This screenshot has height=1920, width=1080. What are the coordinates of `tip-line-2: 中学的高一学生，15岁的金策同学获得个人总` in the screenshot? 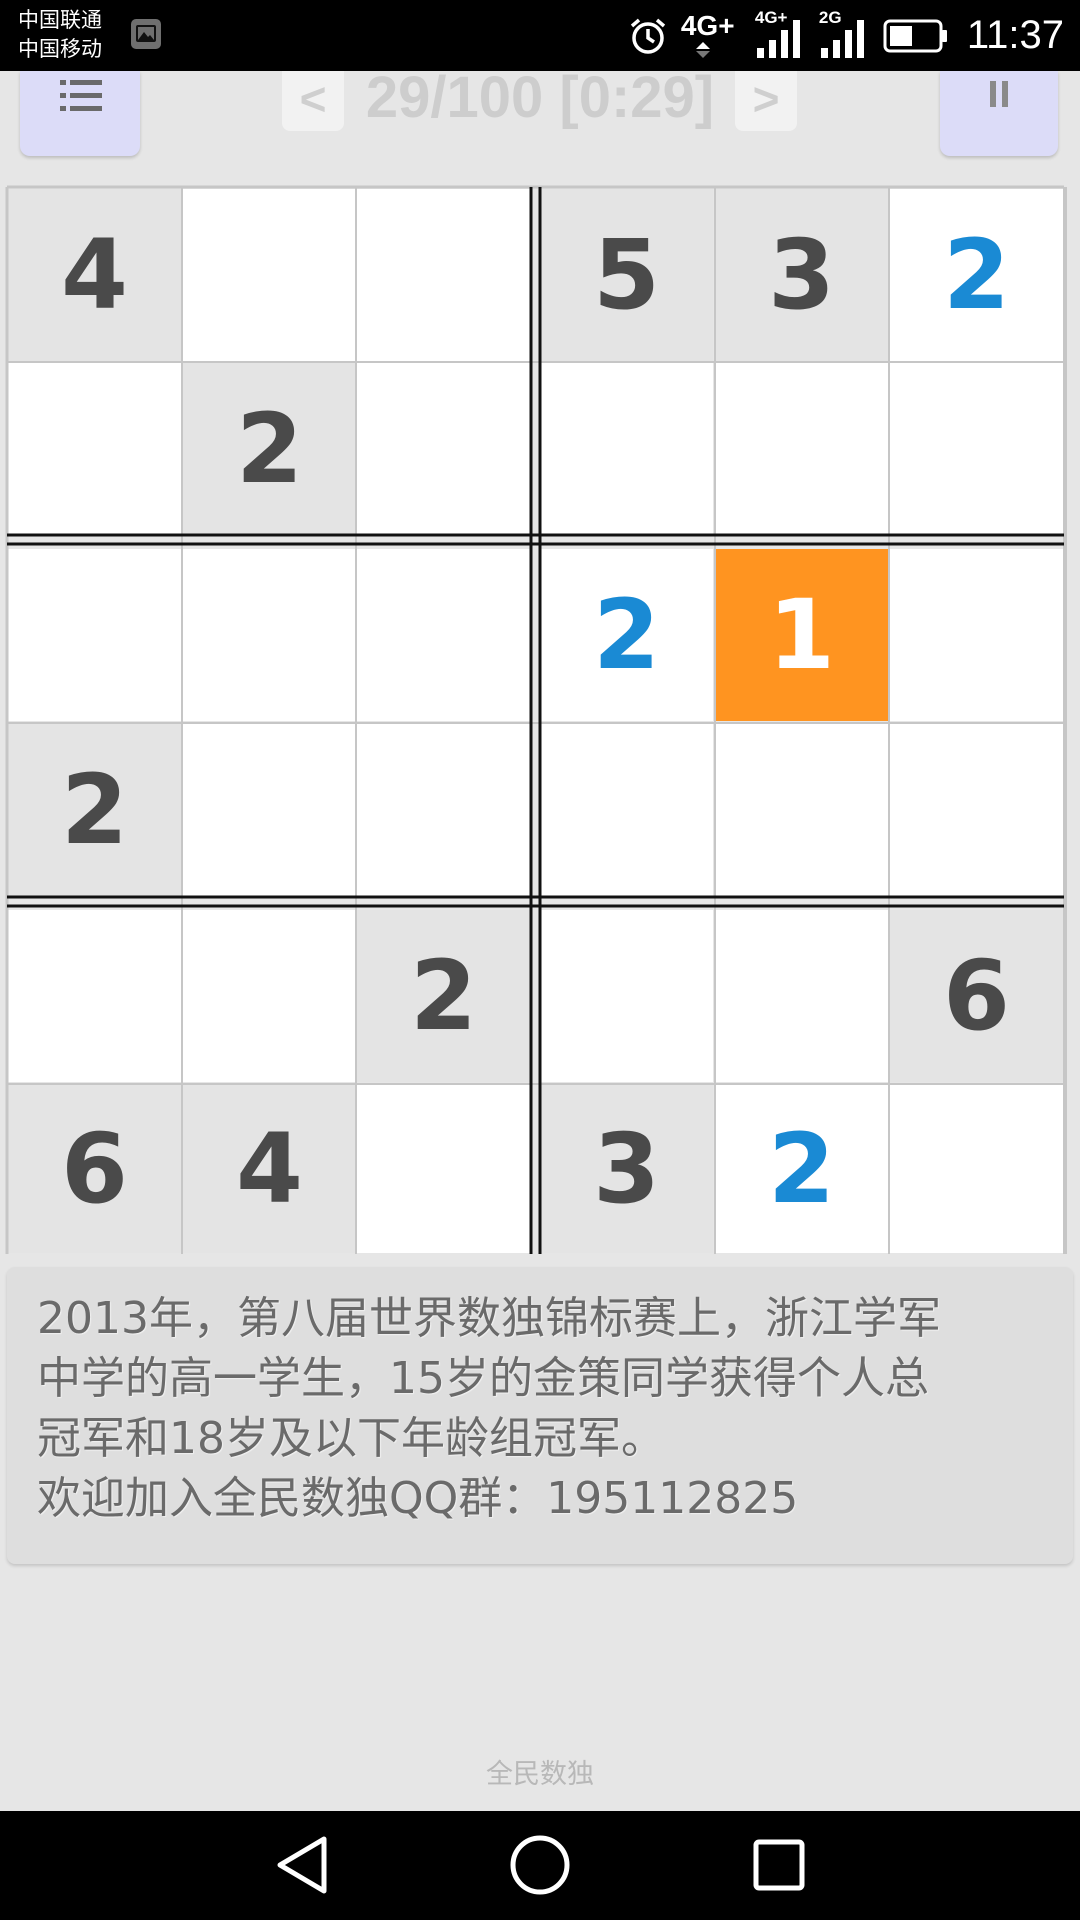 It's located at (483, 1378).